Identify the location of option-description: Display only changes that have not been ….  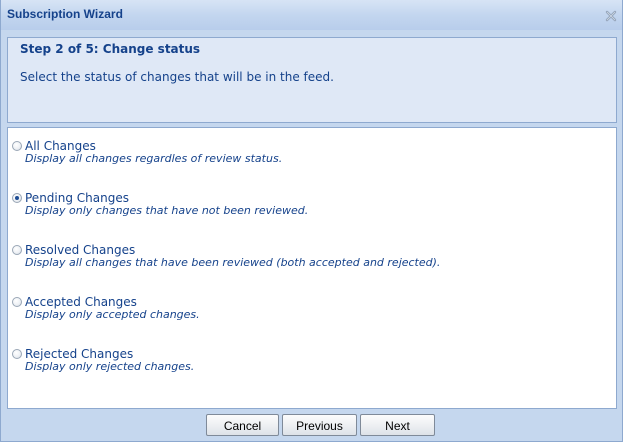
(167, 210).